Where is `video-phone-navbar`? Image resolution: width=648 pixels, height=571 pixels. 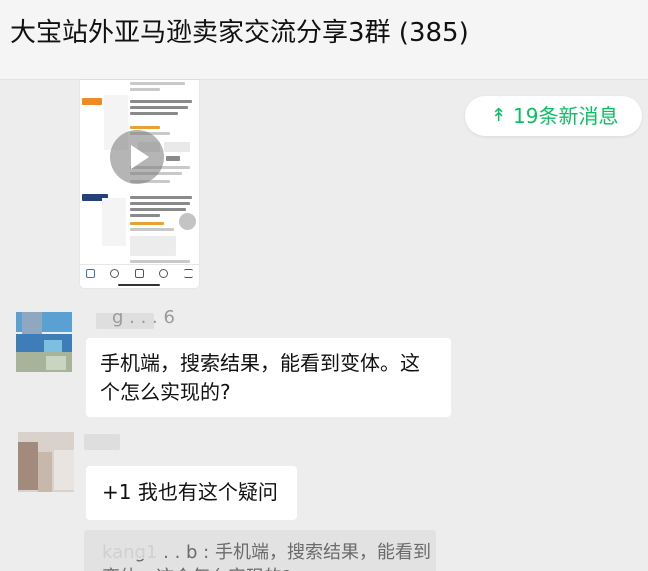
video-phone-navbar is located at coordinates (139, 274).